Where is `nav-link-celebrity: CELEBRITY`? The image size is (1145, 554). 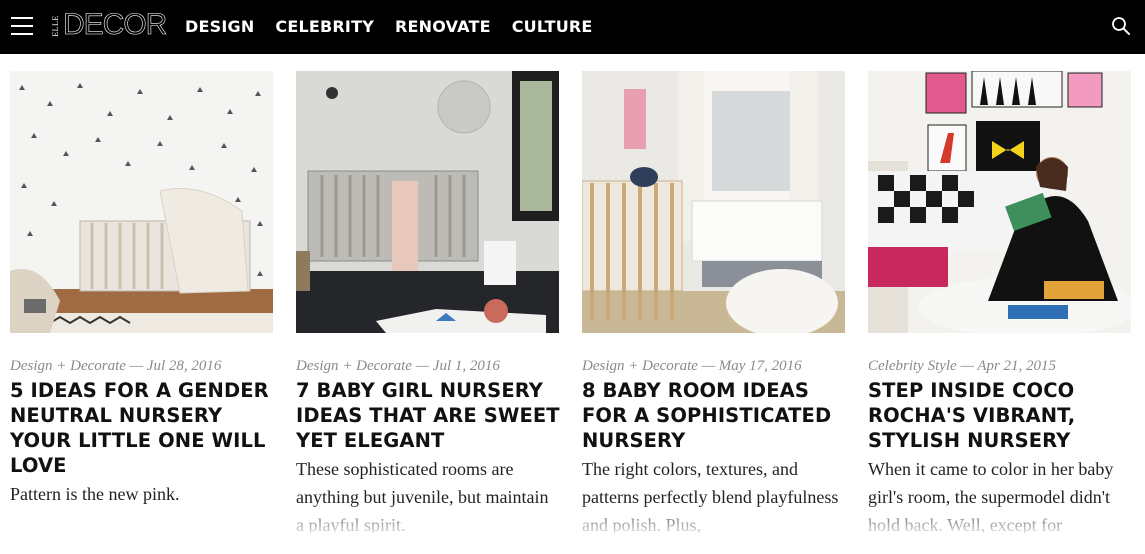
nav-link-celebrity: CELEBRITY is located at coordinates (324, 26).